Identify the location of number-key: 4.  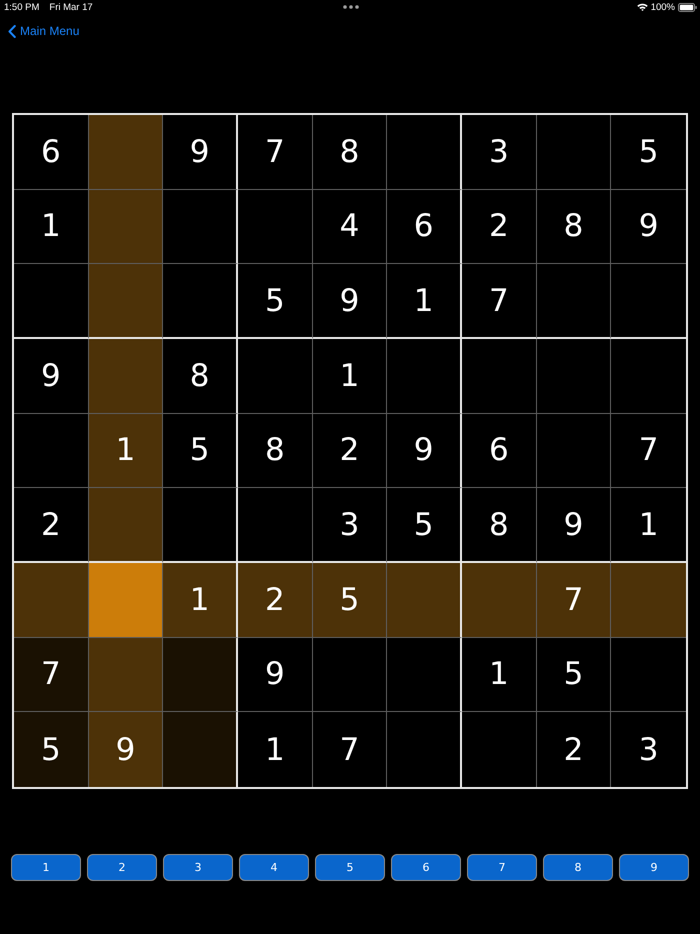
(274, 867).